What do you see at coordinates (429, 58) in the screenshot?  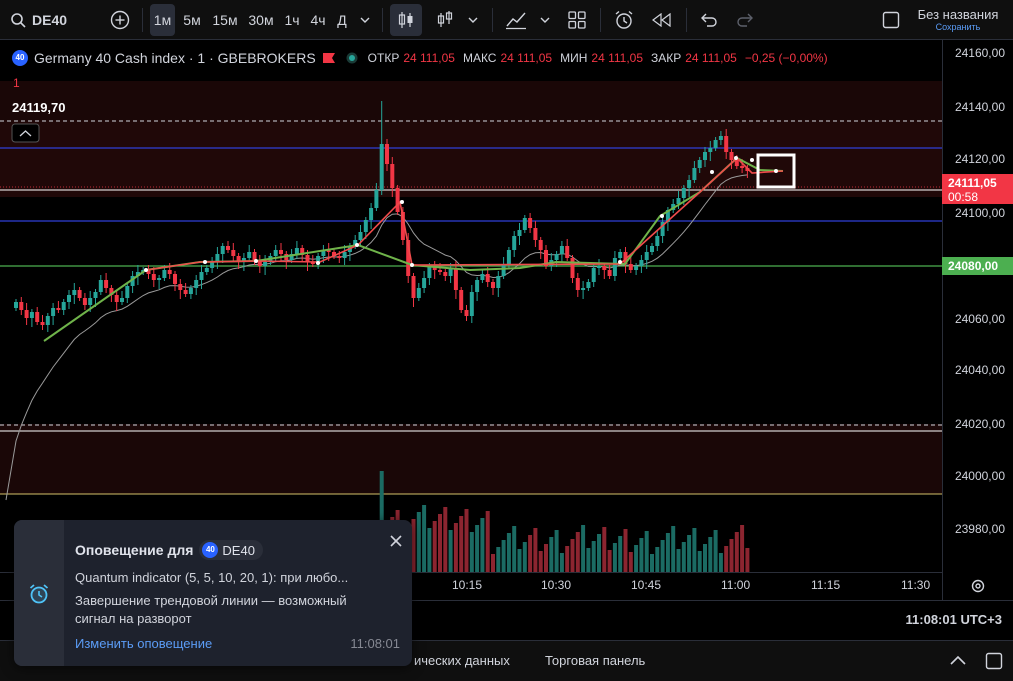 I see `open-value: 24 111,05` at bounding box center [429, 58].